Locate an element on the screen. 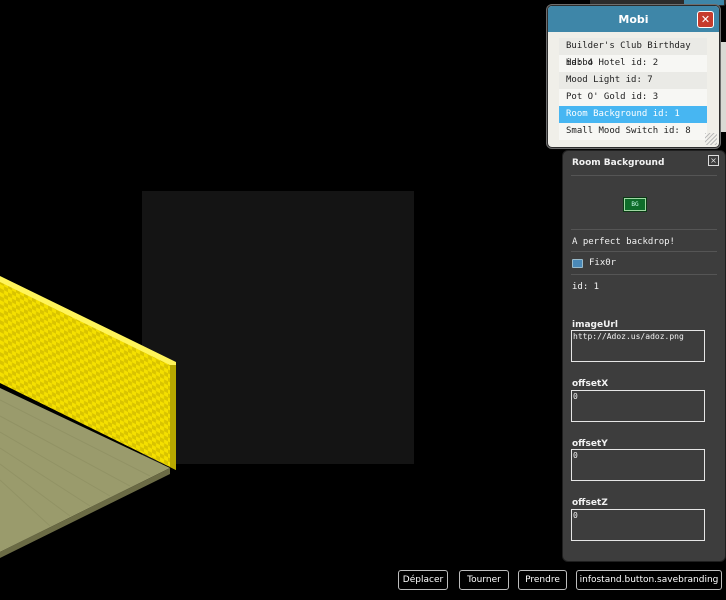 Image resolution: width=726 pixels, height=600 pixels. mobi-list-item: Small Mood Switch id: 8 is located at coordinates (633, 131).